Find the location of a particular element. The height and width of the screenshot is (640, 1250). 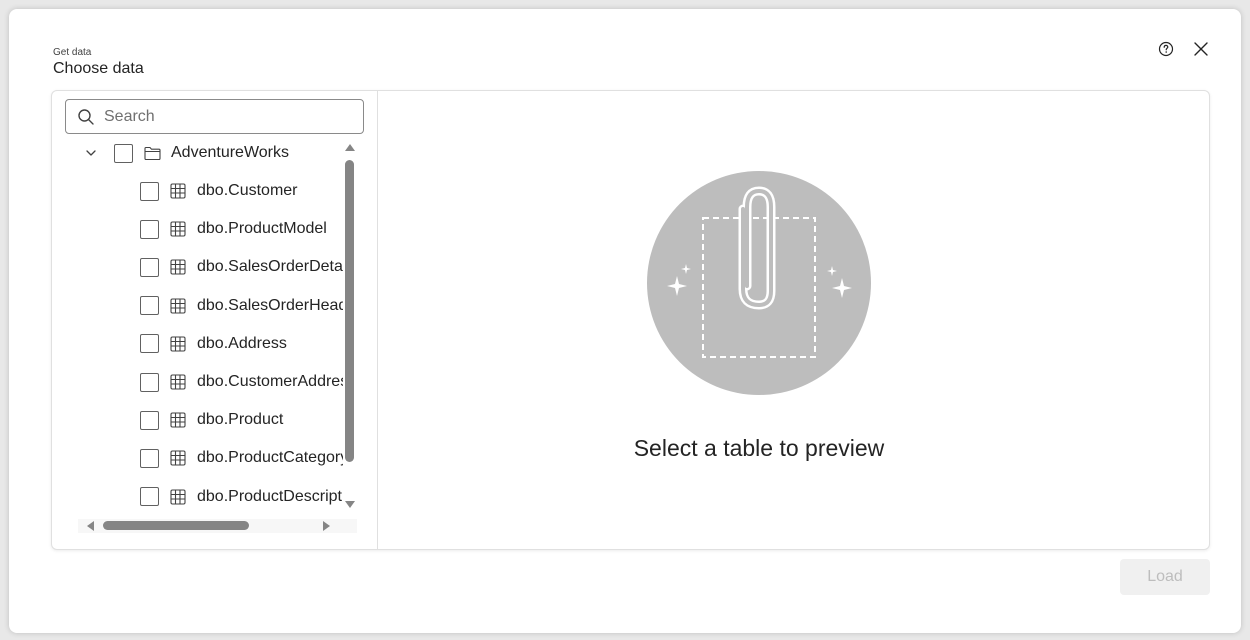

tree-item-label: AdventureWorks is located at coordinates (230, 152).